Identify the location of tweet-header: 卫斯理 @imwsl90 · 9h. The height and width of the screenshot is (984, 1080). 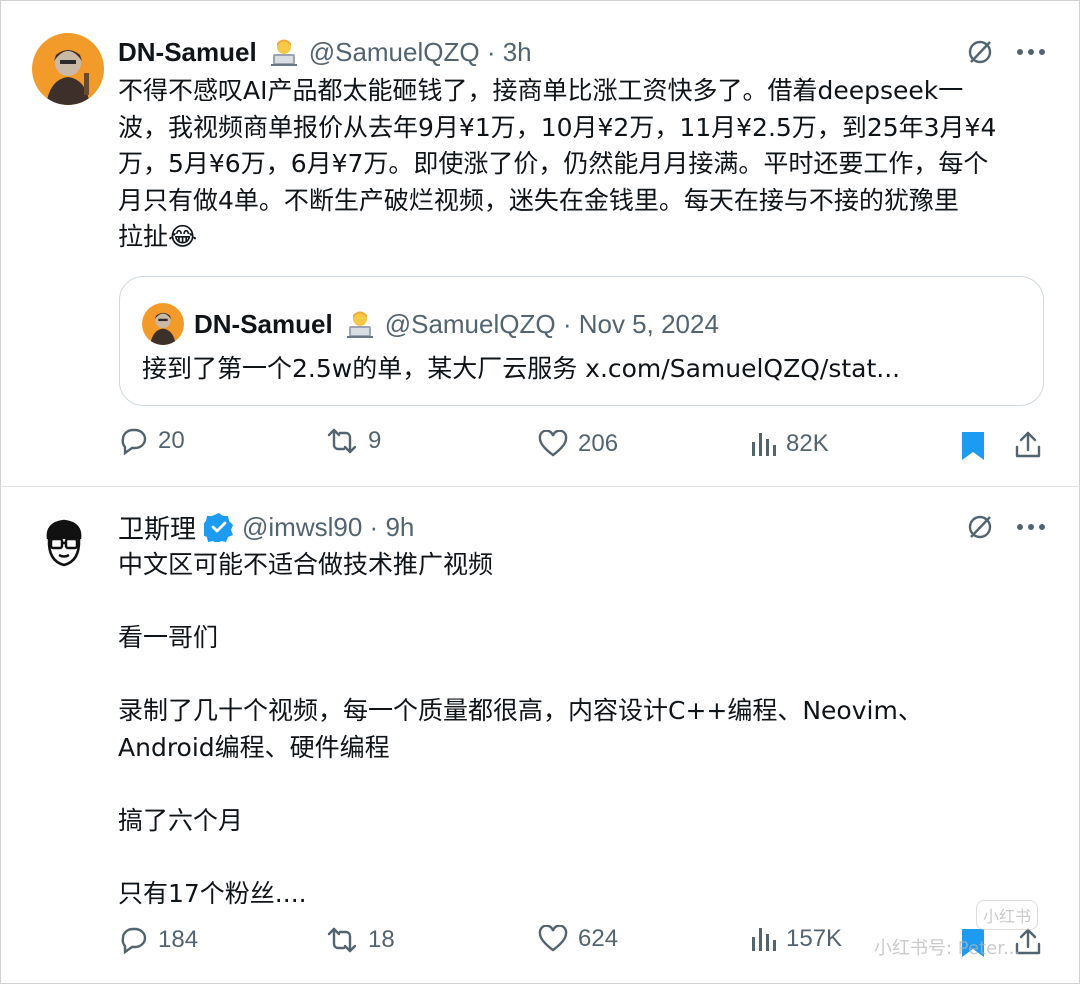
(266, 527).